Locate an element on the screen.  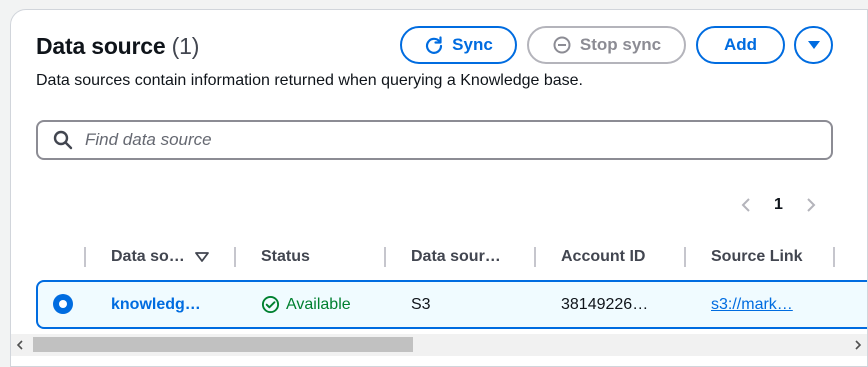
check-circle-icon is located at coordinates (270, 304).